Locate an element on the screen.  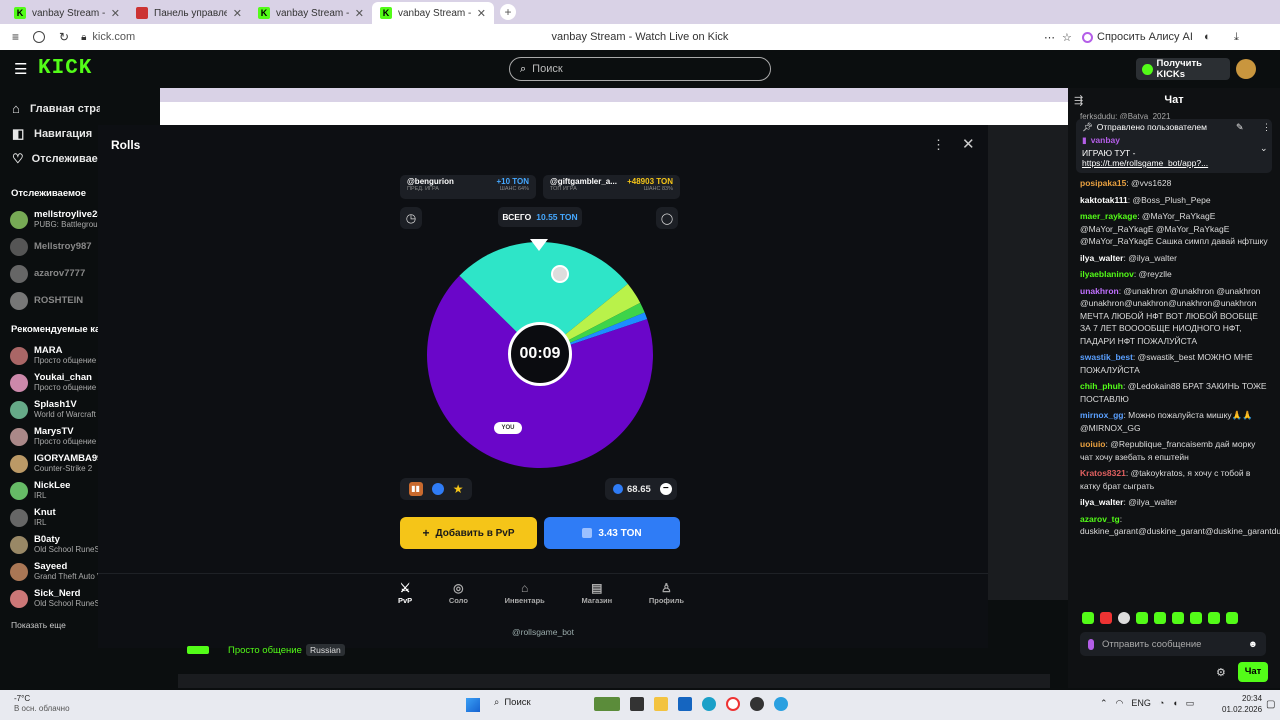
more-menu-icon: ⋮ is located at coordinates (938, 145).